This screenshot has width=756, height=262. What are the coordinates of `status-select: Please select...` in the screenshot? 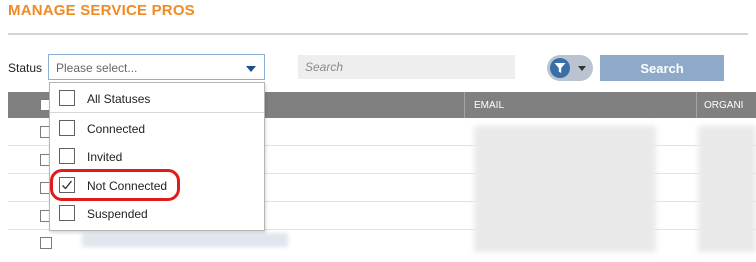 It's located at (156, 67).